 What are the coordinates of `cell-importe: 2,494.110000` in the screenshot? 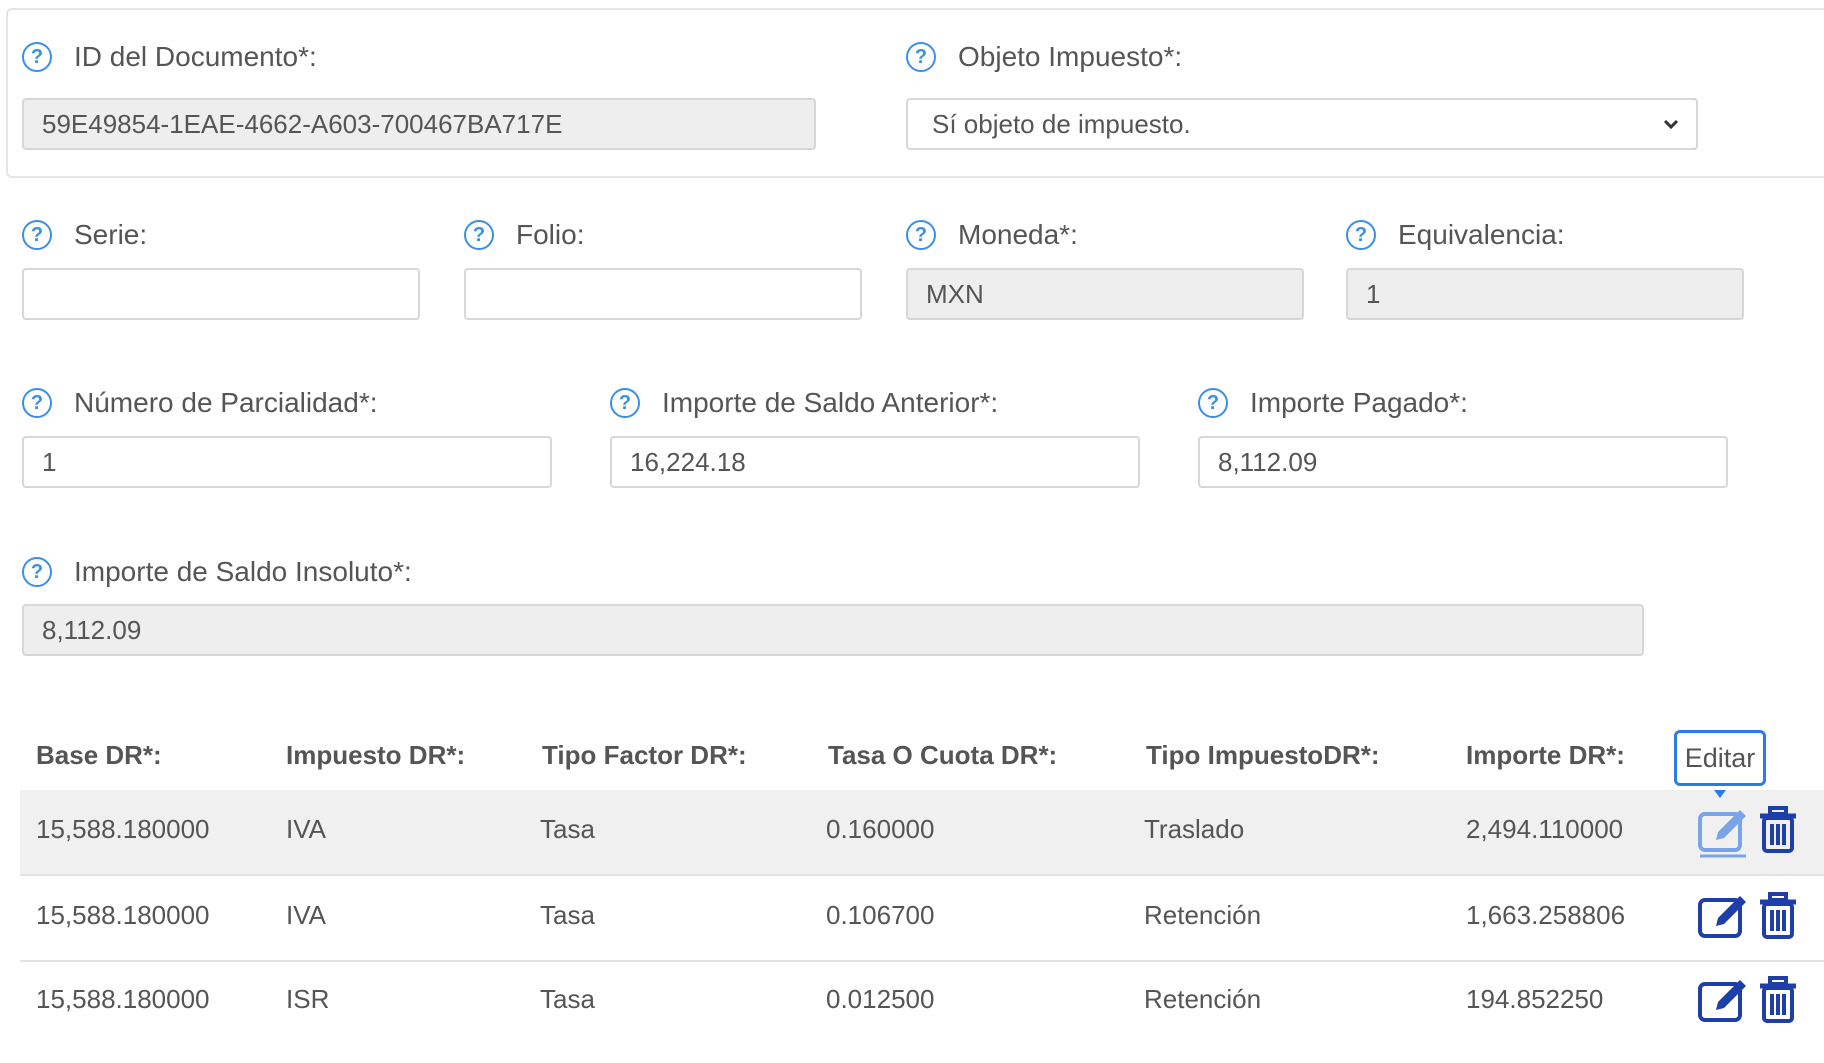 It's located at (1545, 829).